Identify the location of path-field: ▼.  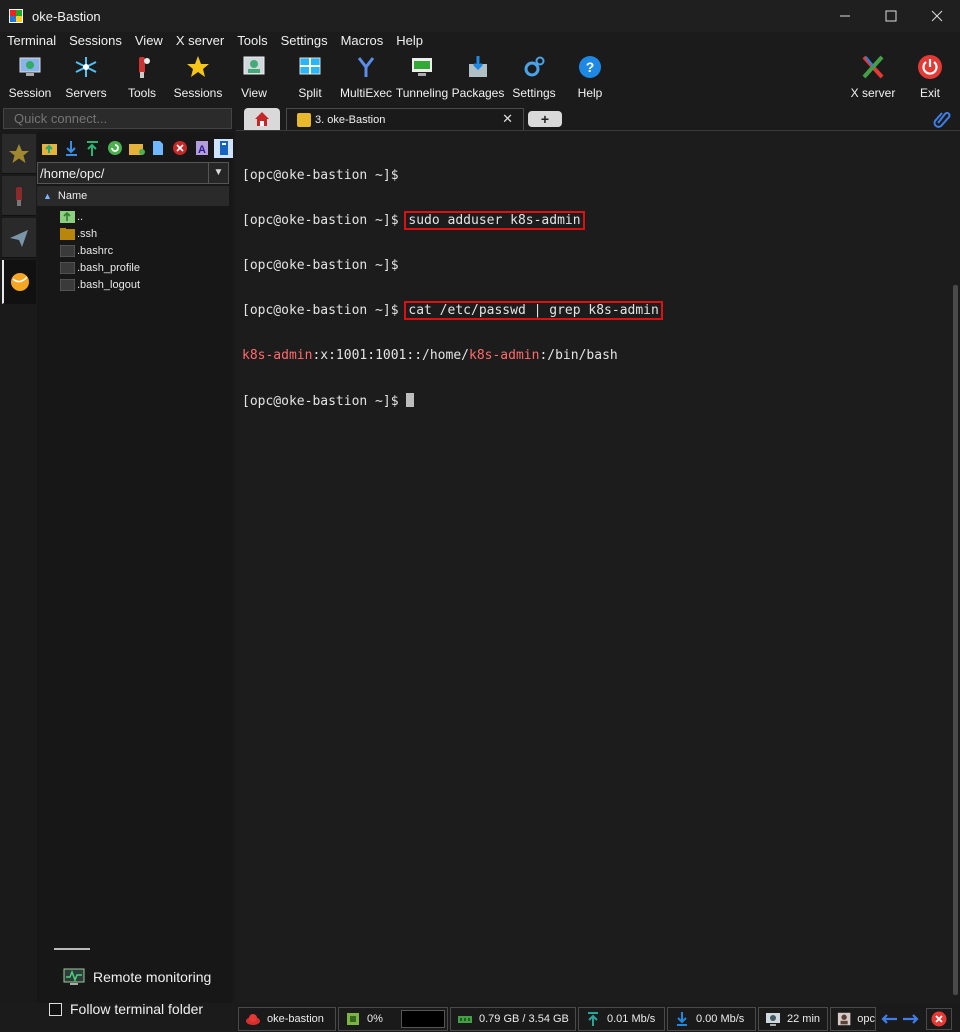
(133, 173).